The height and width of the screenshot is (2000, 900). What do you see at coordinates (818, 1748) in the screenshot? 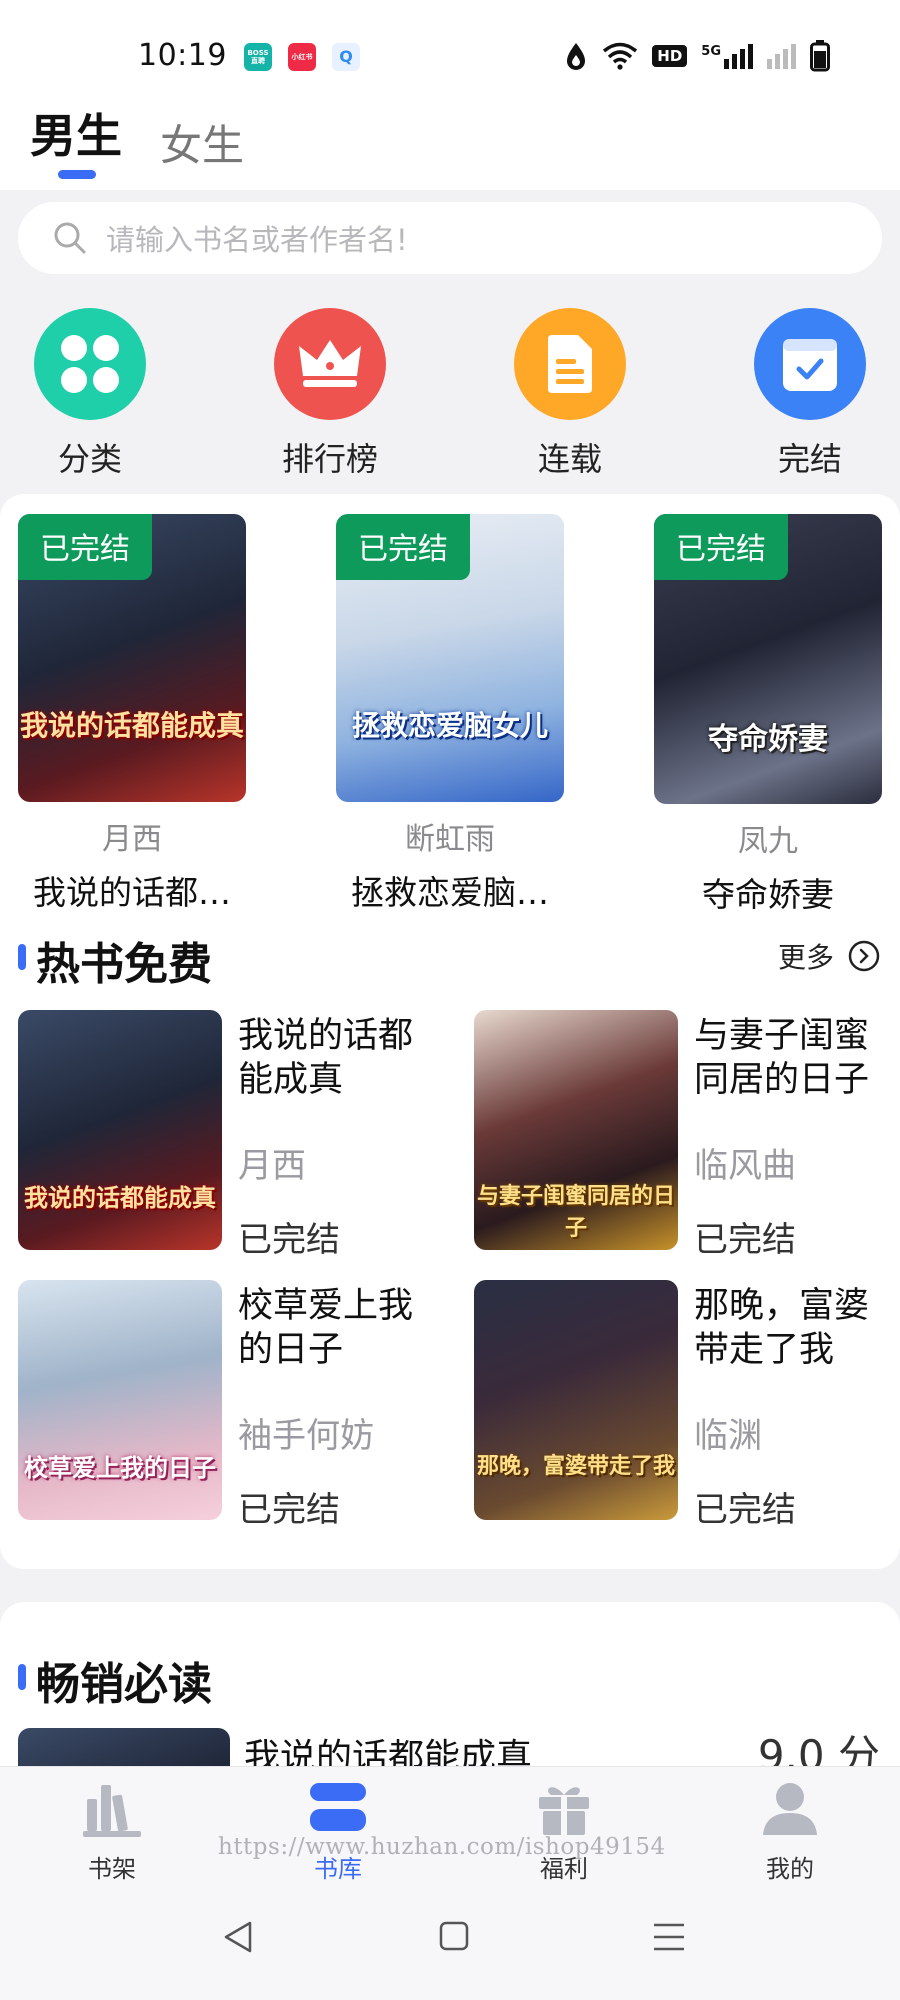
I see `book-score: 9.0 分` at bounding box center [818, 1748].